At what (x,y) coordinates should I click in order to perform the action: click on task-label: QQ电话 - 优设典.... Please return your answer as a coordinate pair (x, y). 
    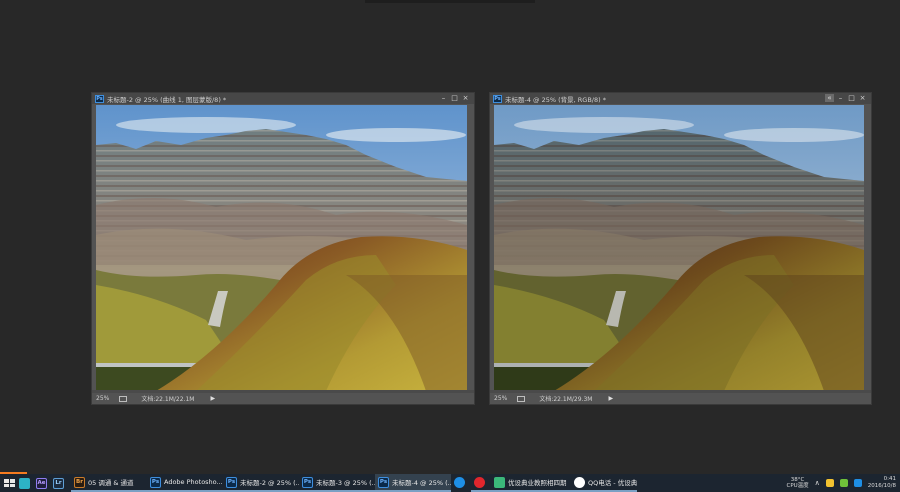
    Looking at the image, I should click on (612, 483).